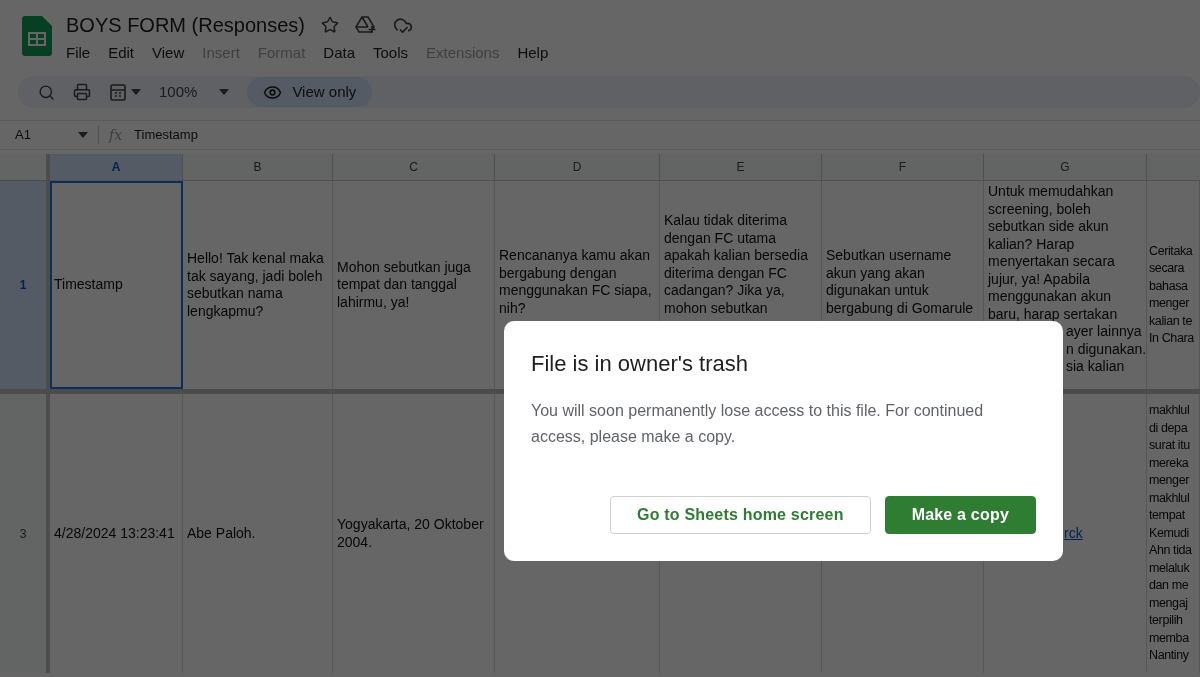 This screenshot has height=677, width=1200. I want to click on cell-text: Nantiny, so click(1169, 656).